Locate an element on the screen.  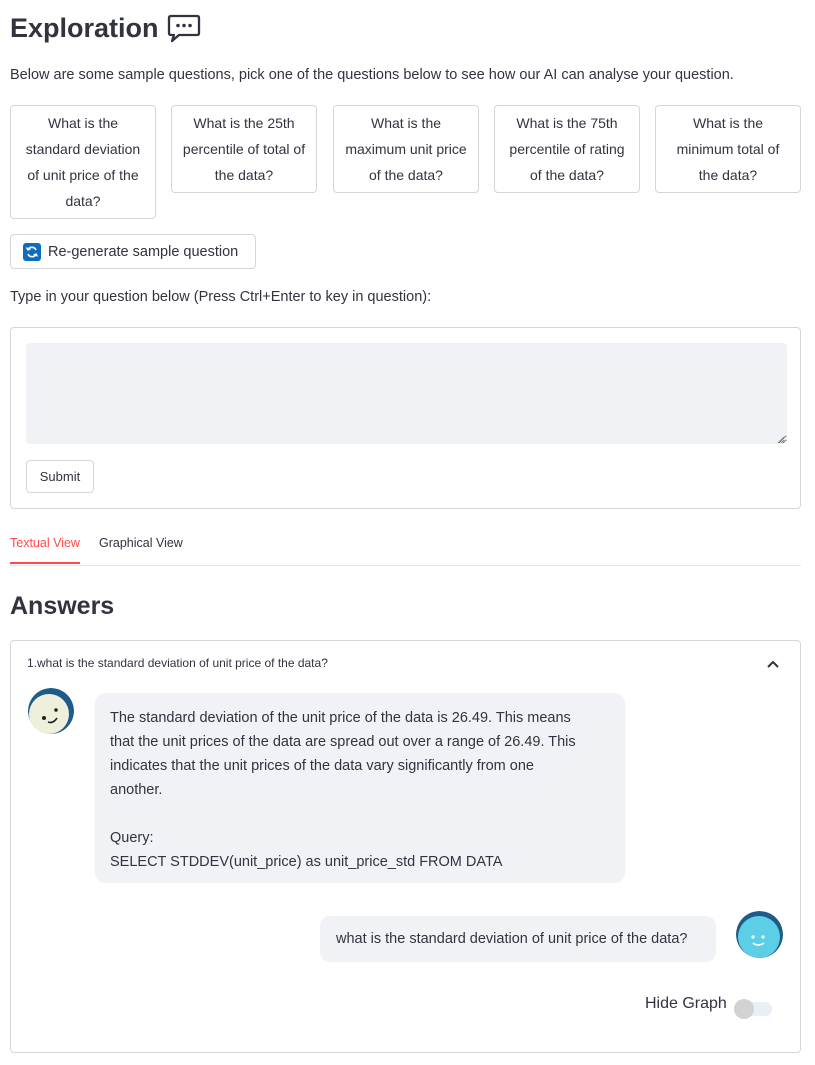
tab-graphical-view: Graphical View is located at coordinates (141, 549).